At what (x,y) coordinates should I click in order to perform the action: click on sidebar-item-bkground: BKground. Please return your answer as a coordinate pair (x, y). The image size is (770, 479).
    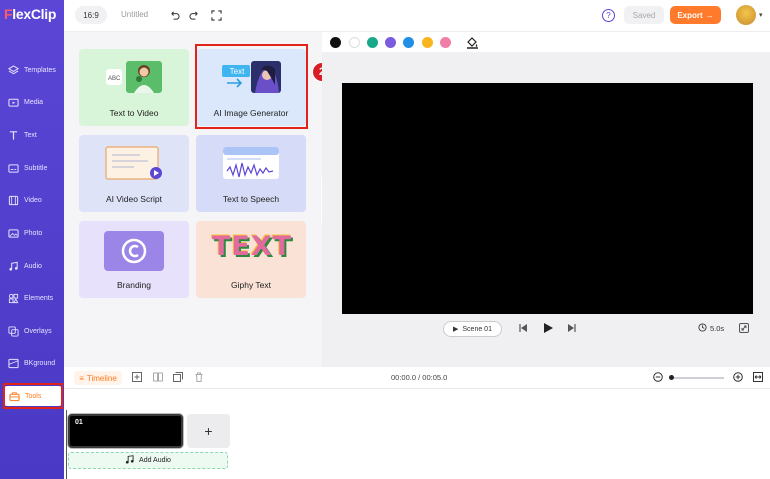
    Looking at the image, I should click on (32, 363).